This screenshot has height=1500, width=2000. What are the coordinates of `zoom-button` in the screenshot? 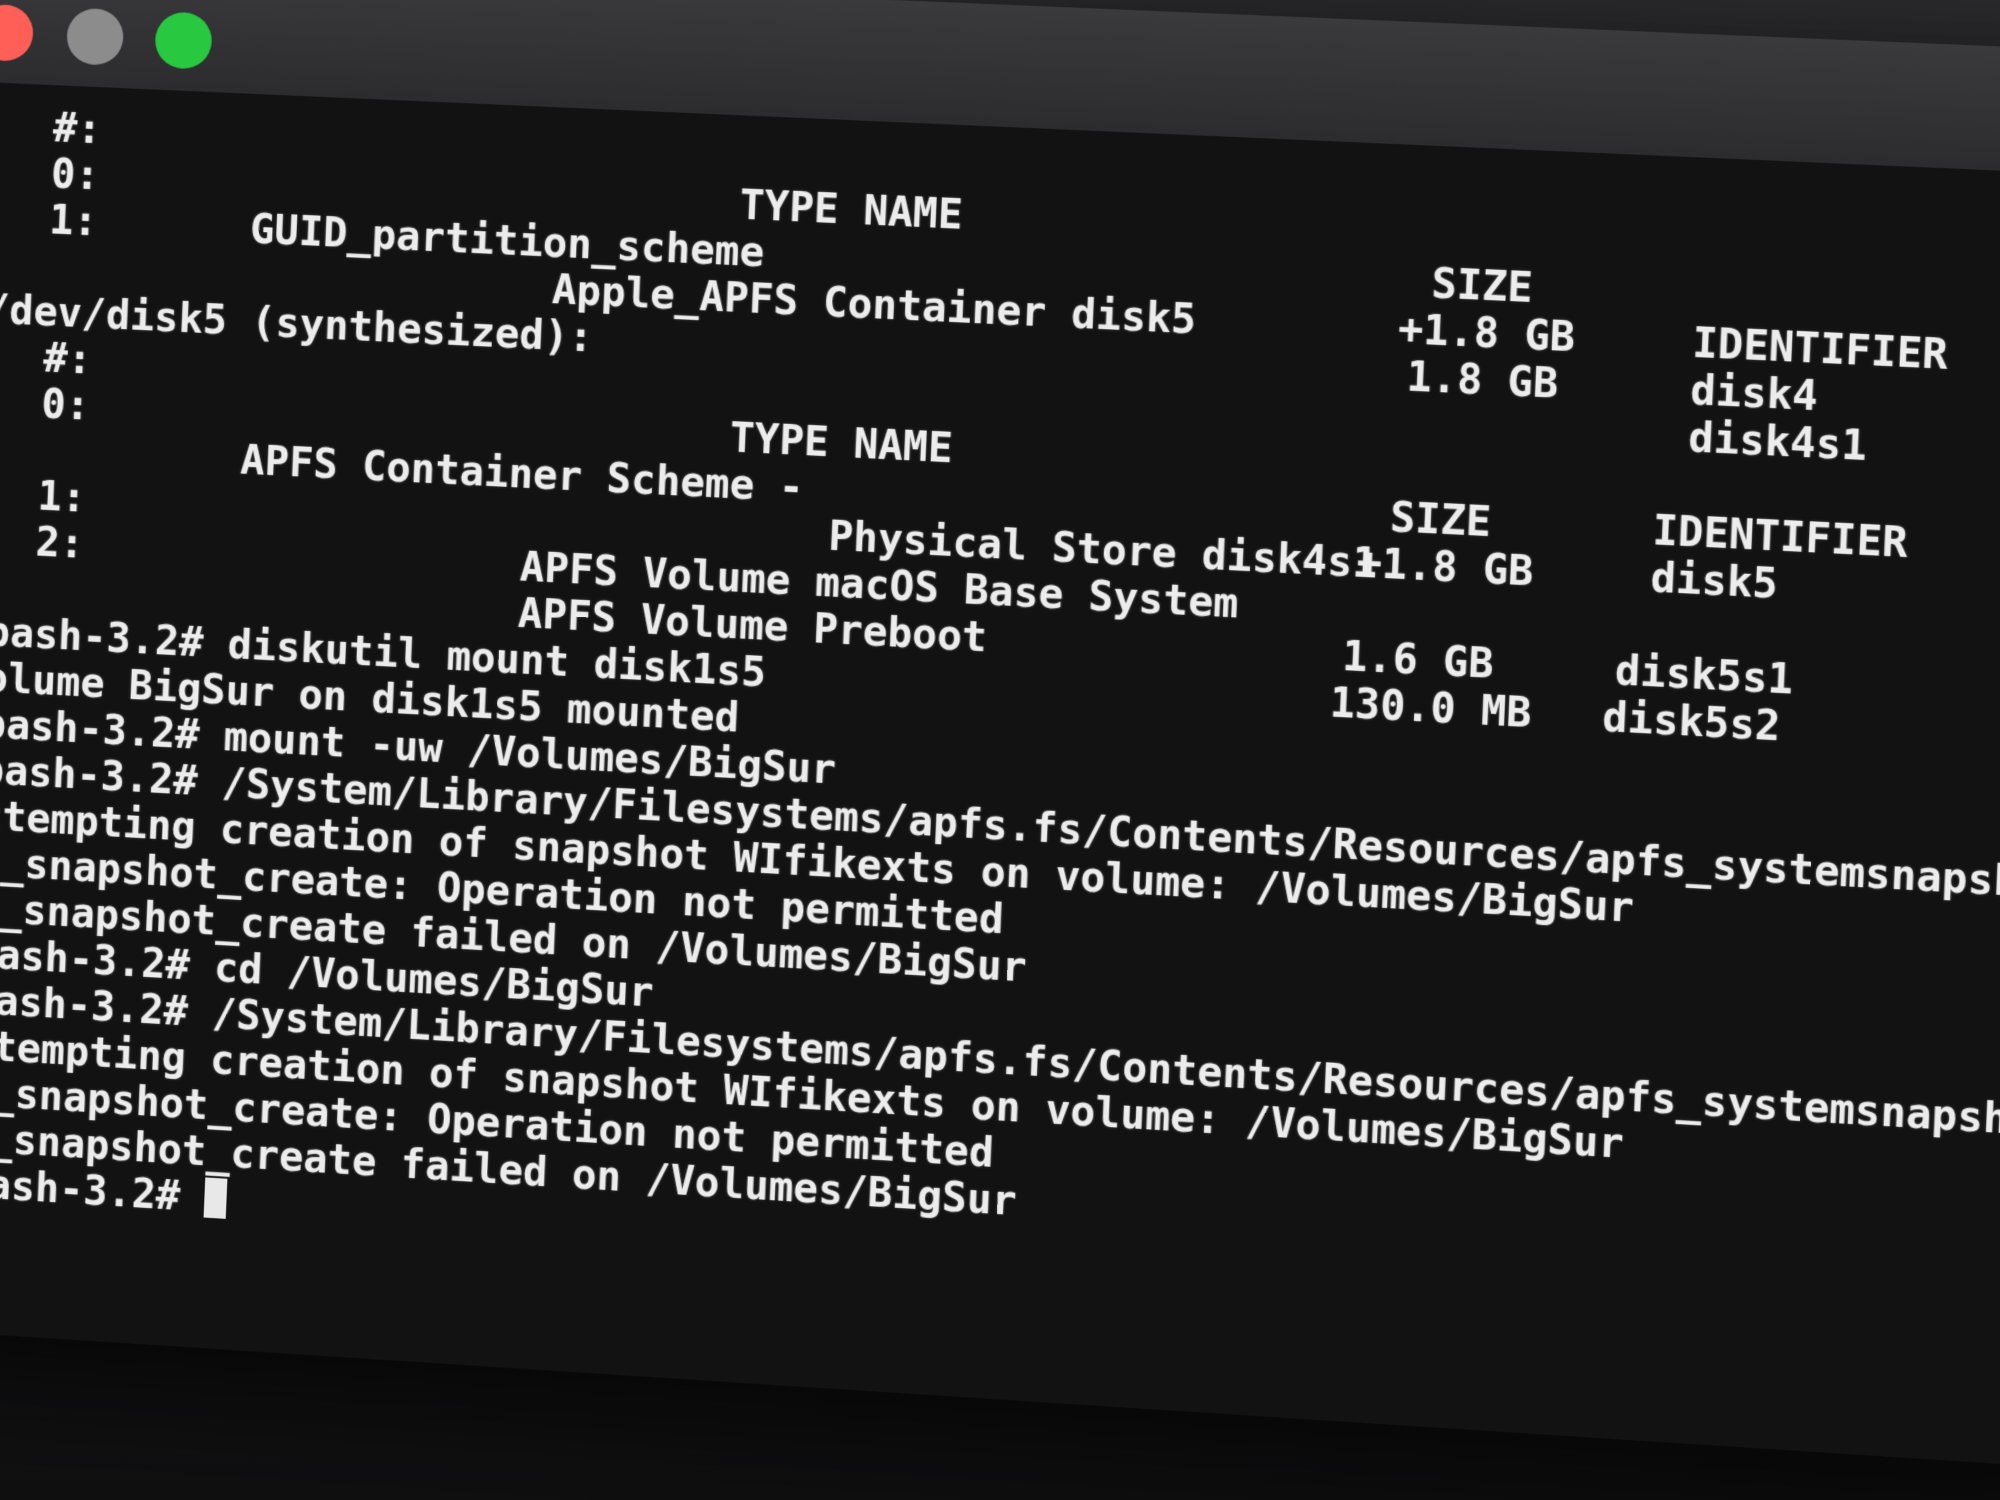 It's located at (183, 40).